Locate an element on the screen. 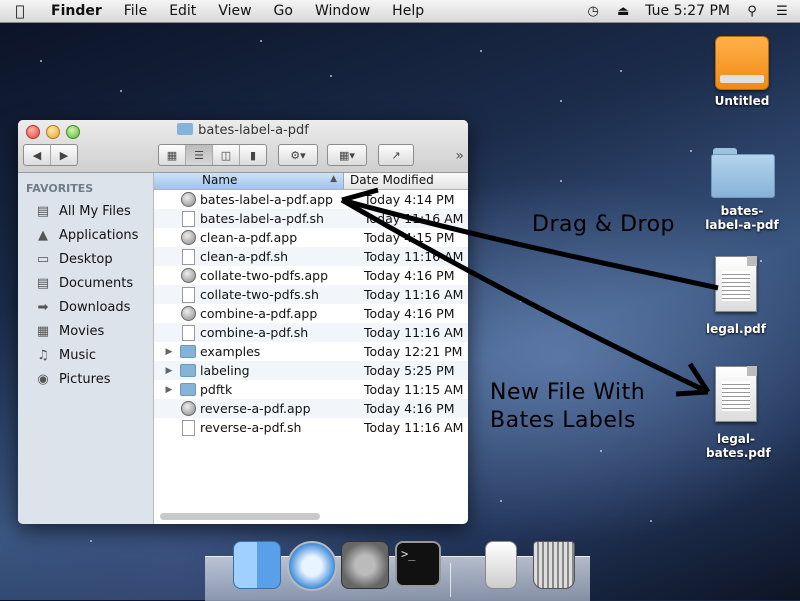 Image resolution: width=800 pixels, height=601 pixels. desktop-icon-untitled: Untitled is located at coordinates (742, 72).